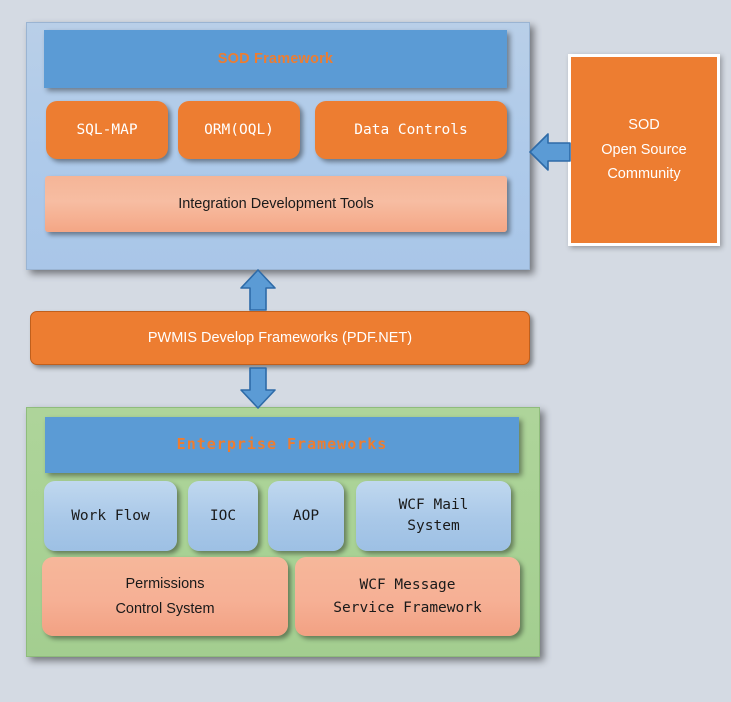  Describe the element at coordinates (258, 290) in the screenshot. I see `arrow-up-icon` at that location.